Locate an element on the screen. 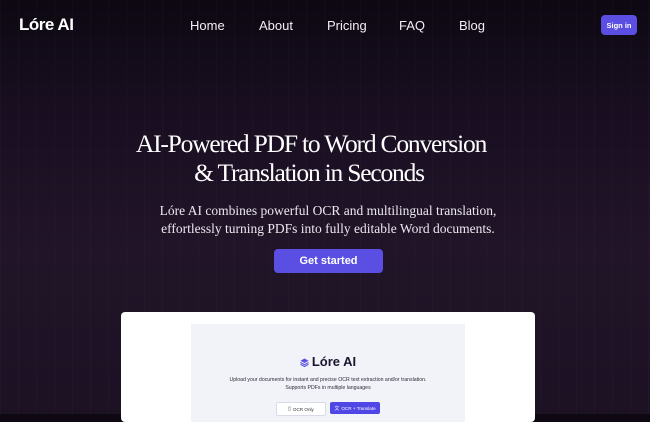 Image resolution: width=650 pixels, height=422 pixels. app-logo: Lóre AI is located at coordinates (328, 361).